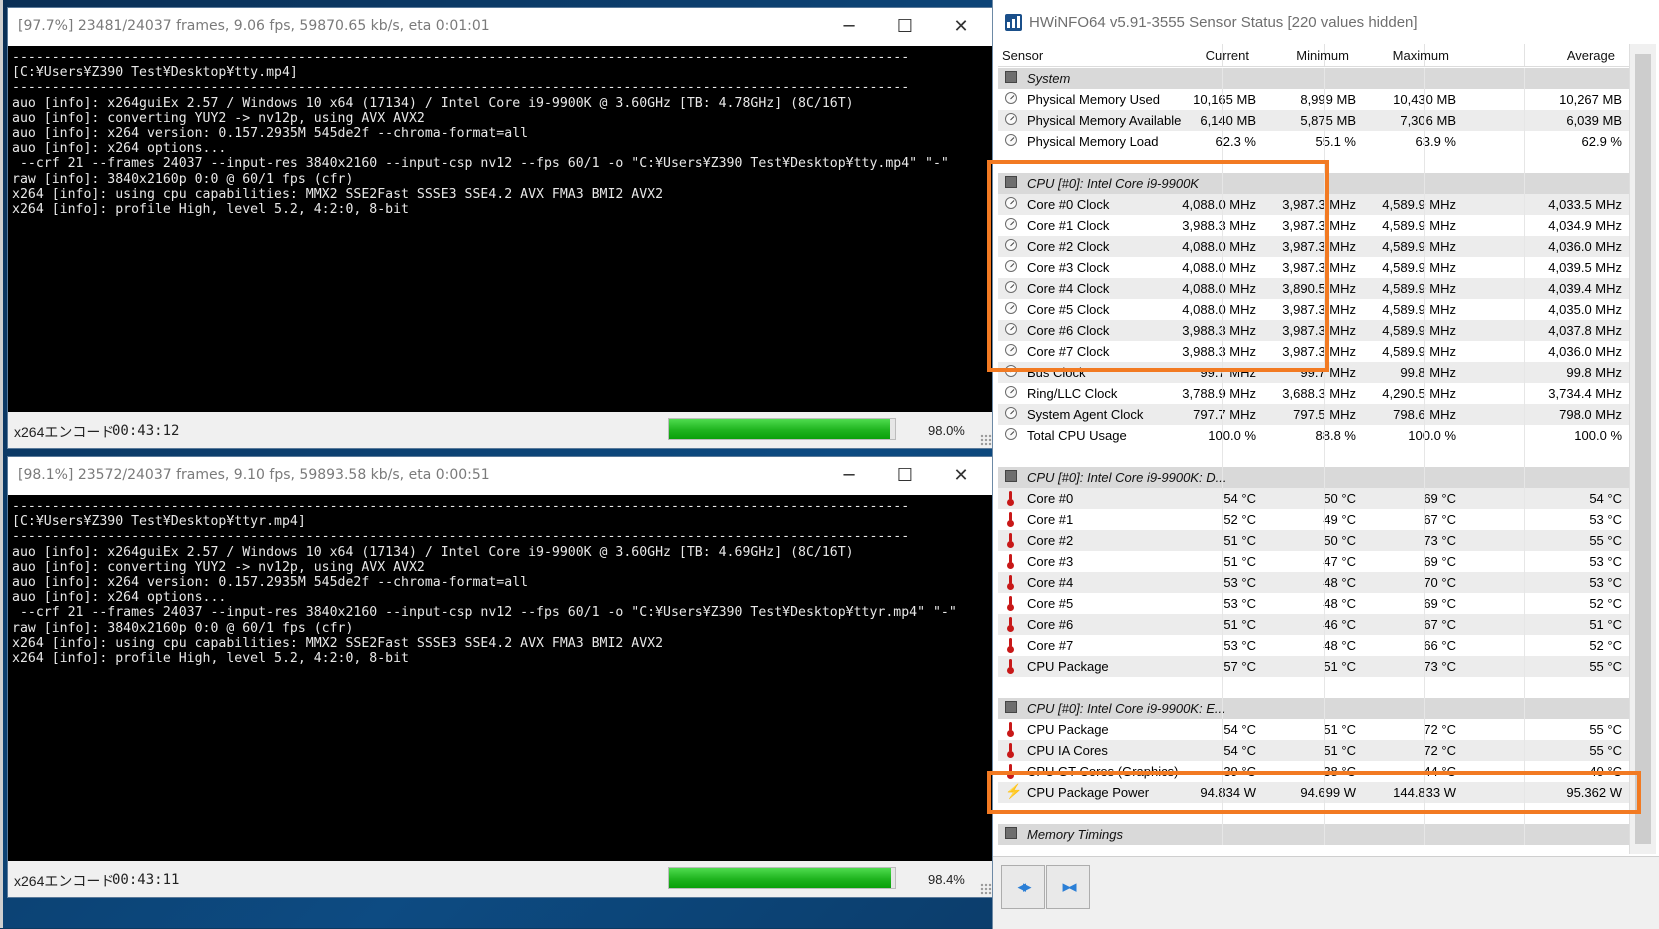  What do you see at coordinates (1605, 498) in the screenshot?
I see `sensor-value: 54 °C` at bounding box center [1605, 498].